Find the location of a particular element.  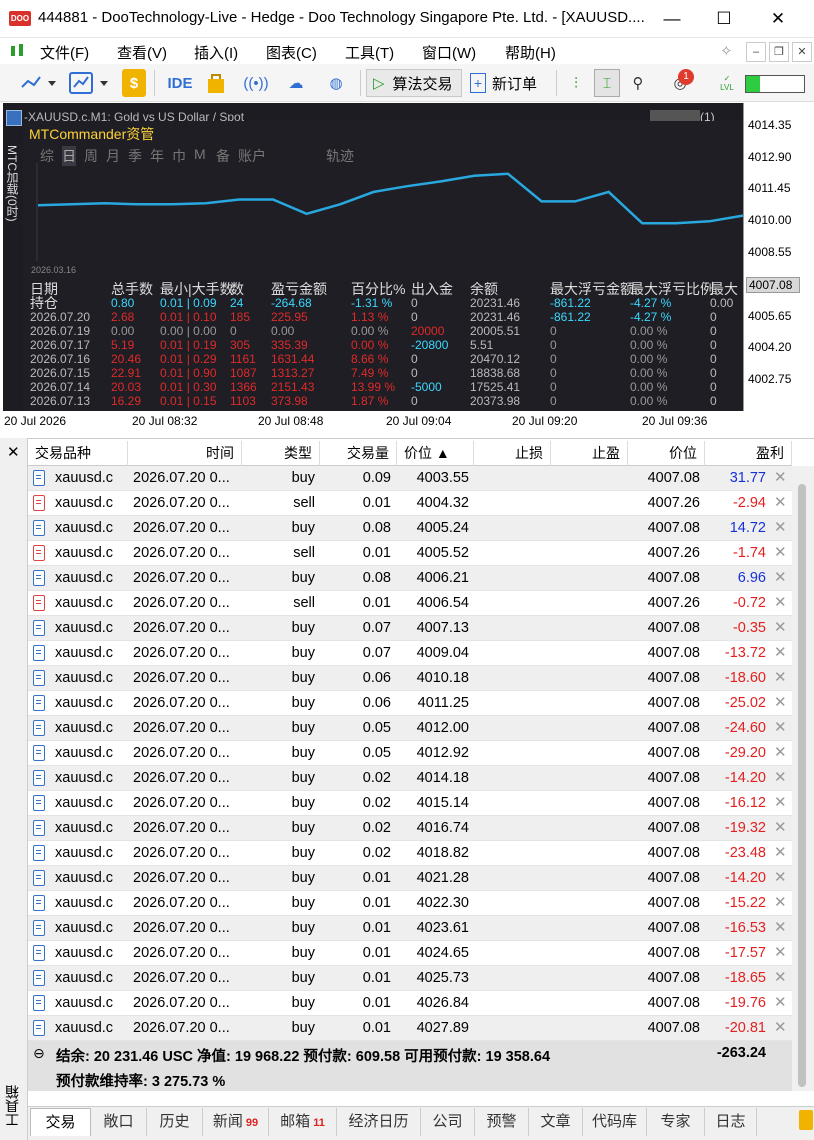

scrollbar-thumb is located at coordinates (802, 785).